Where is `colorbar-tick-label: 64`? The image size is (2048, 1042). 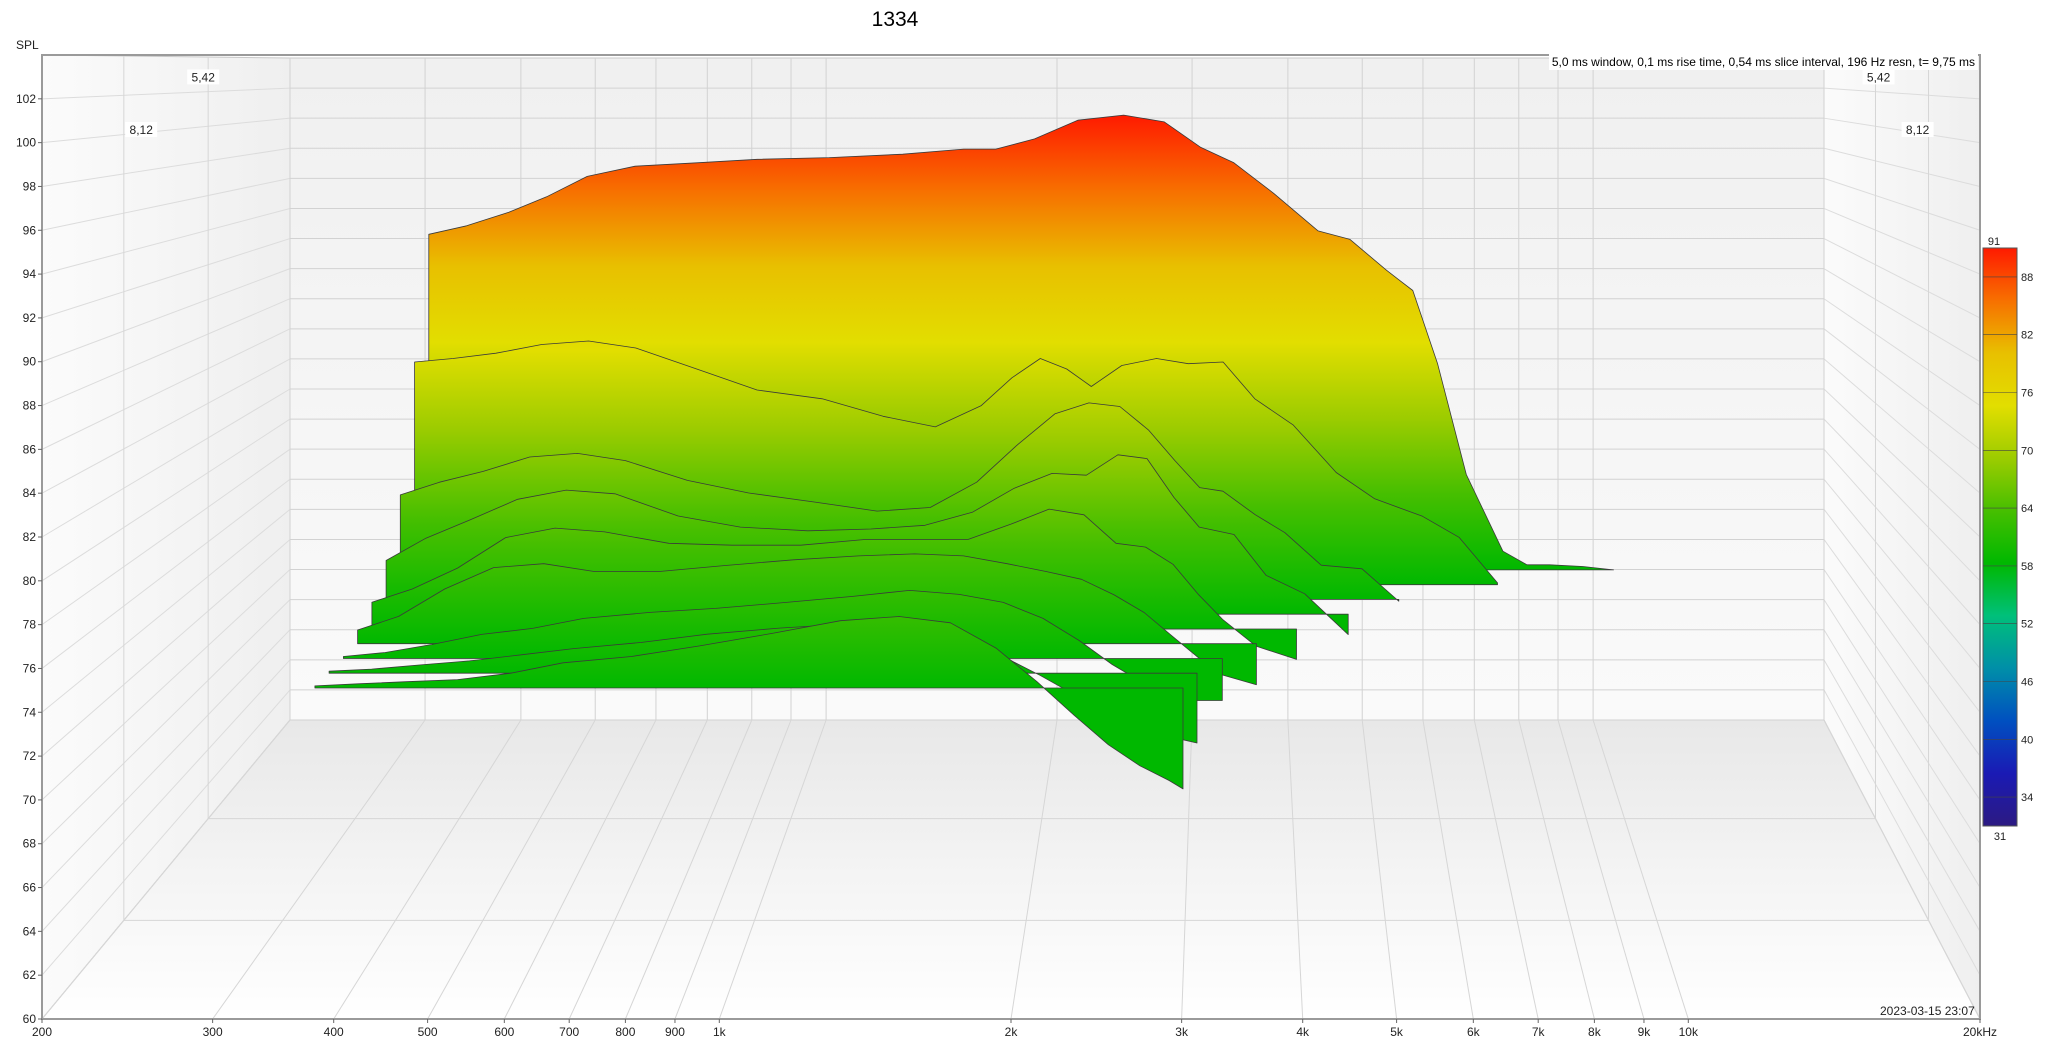 colorbar-tick-label: 64 is located at coordinates (2027, 509).